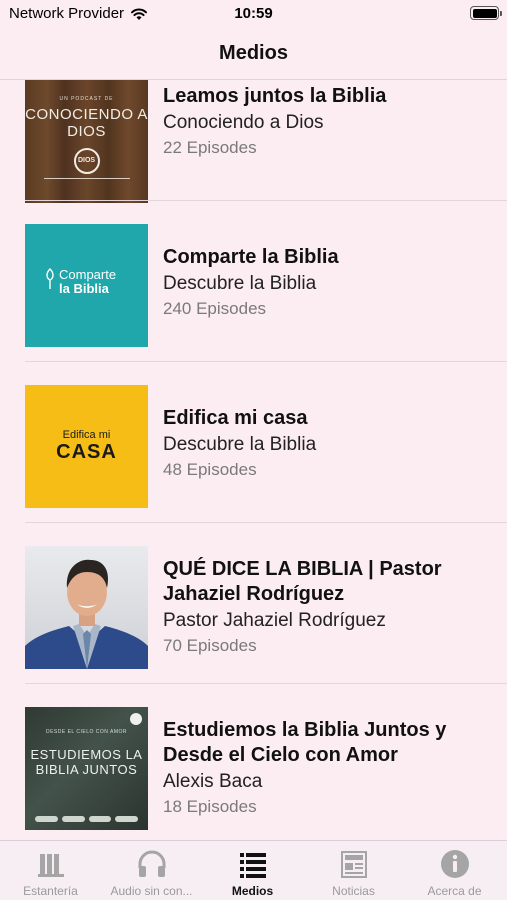 The image size is (507, 900). What do you see at coordinates (86, 754) in the screenshot?
I see `artwork-line1: ESTUDIEMOS LA` at bounding box center [86, 754].